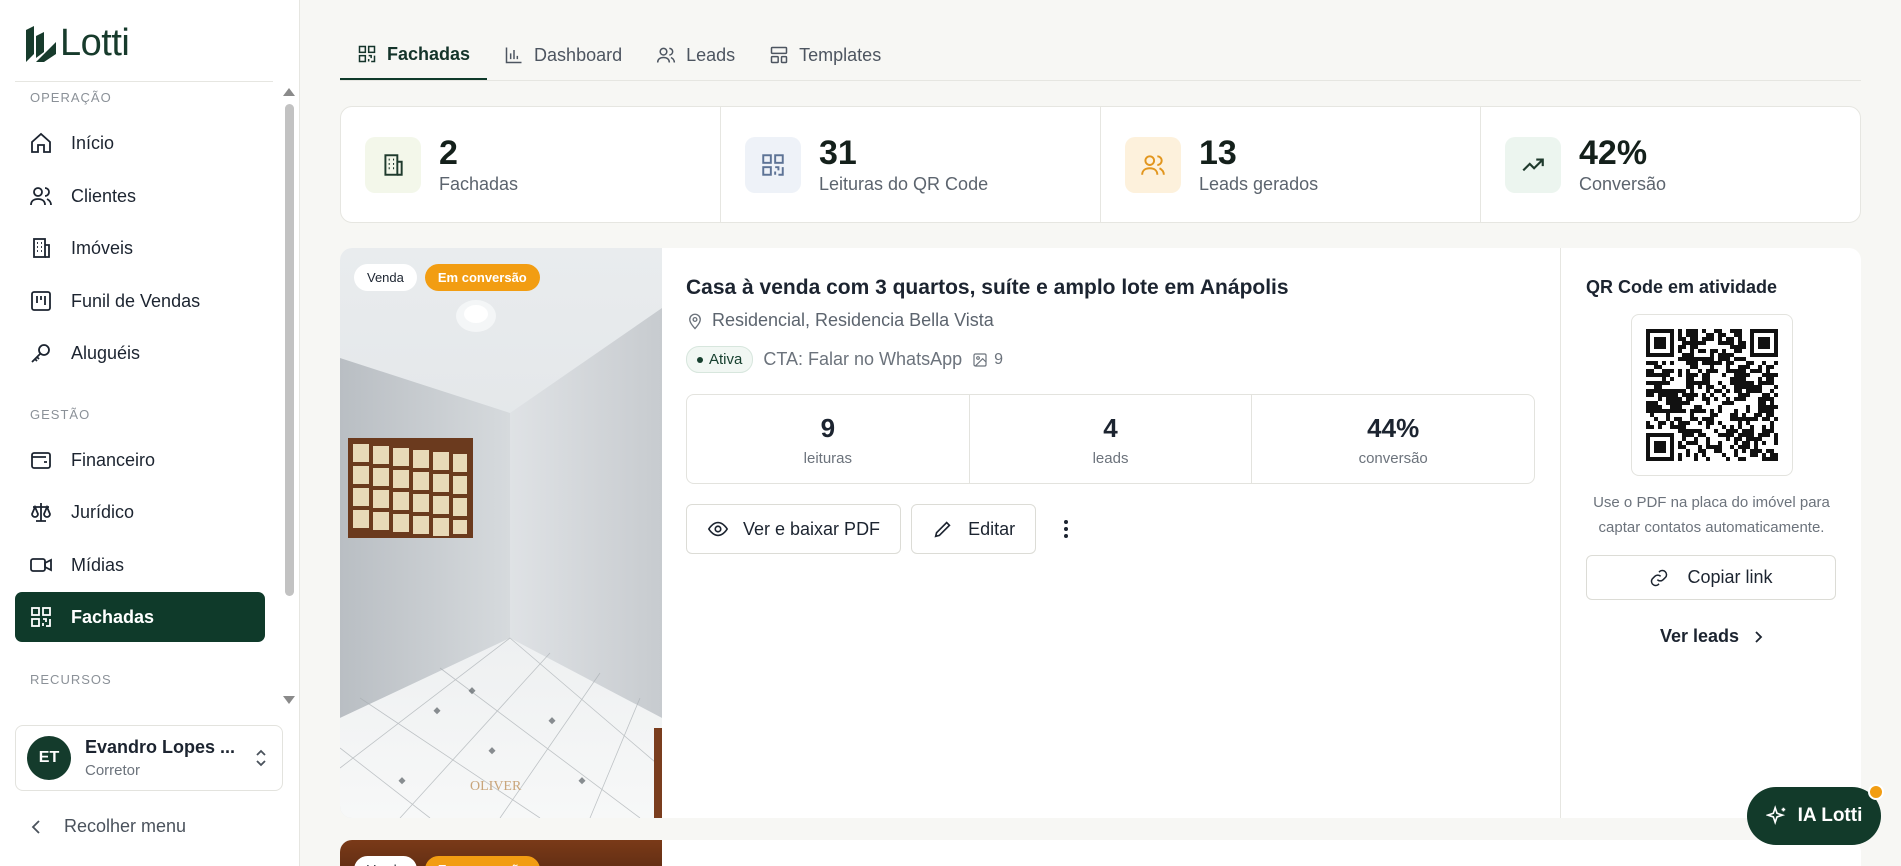  What do you see at coordinates (1775, 815) in the screenshot?
I see `sparkles-icon` at bounding box center [1775, 815].